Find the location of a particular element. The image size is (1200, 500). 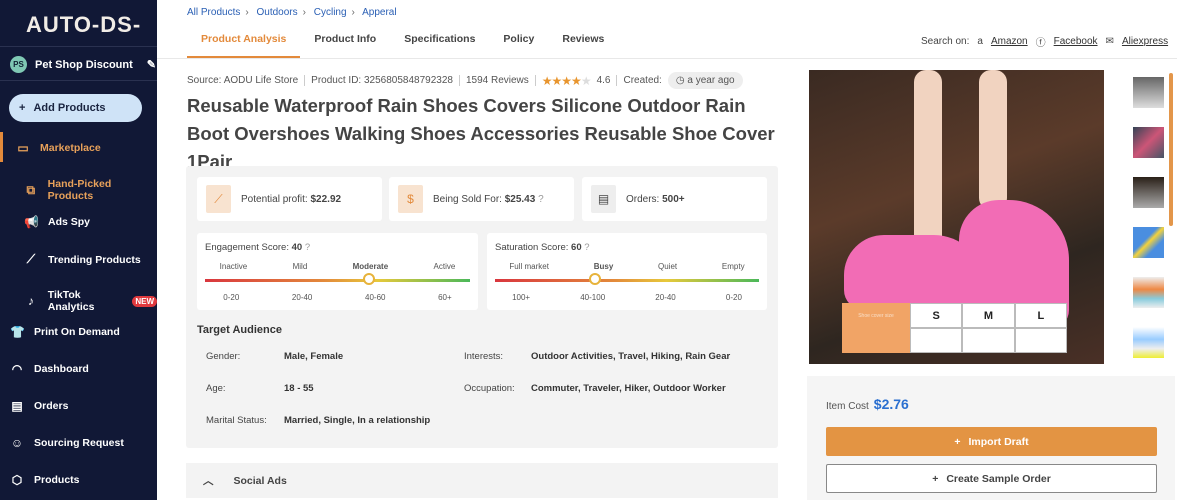

add-products-label: Add Products is located at coordinates (69, 108).